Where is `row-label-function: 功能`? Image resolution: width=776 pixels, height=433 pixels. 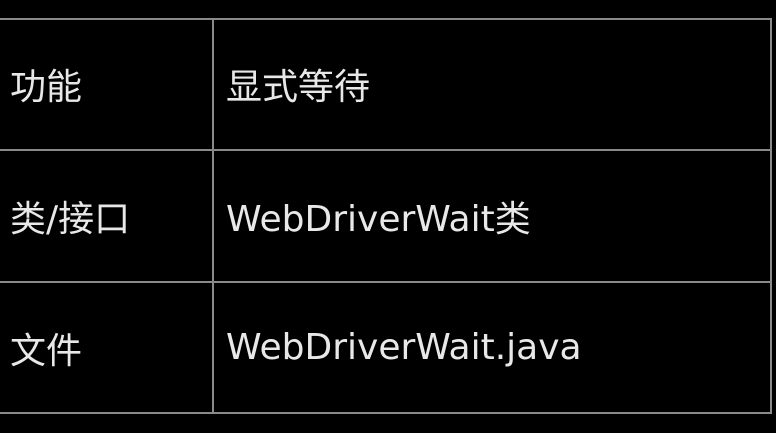 row-label-function: 功能 is located at coordinates (107, 85).